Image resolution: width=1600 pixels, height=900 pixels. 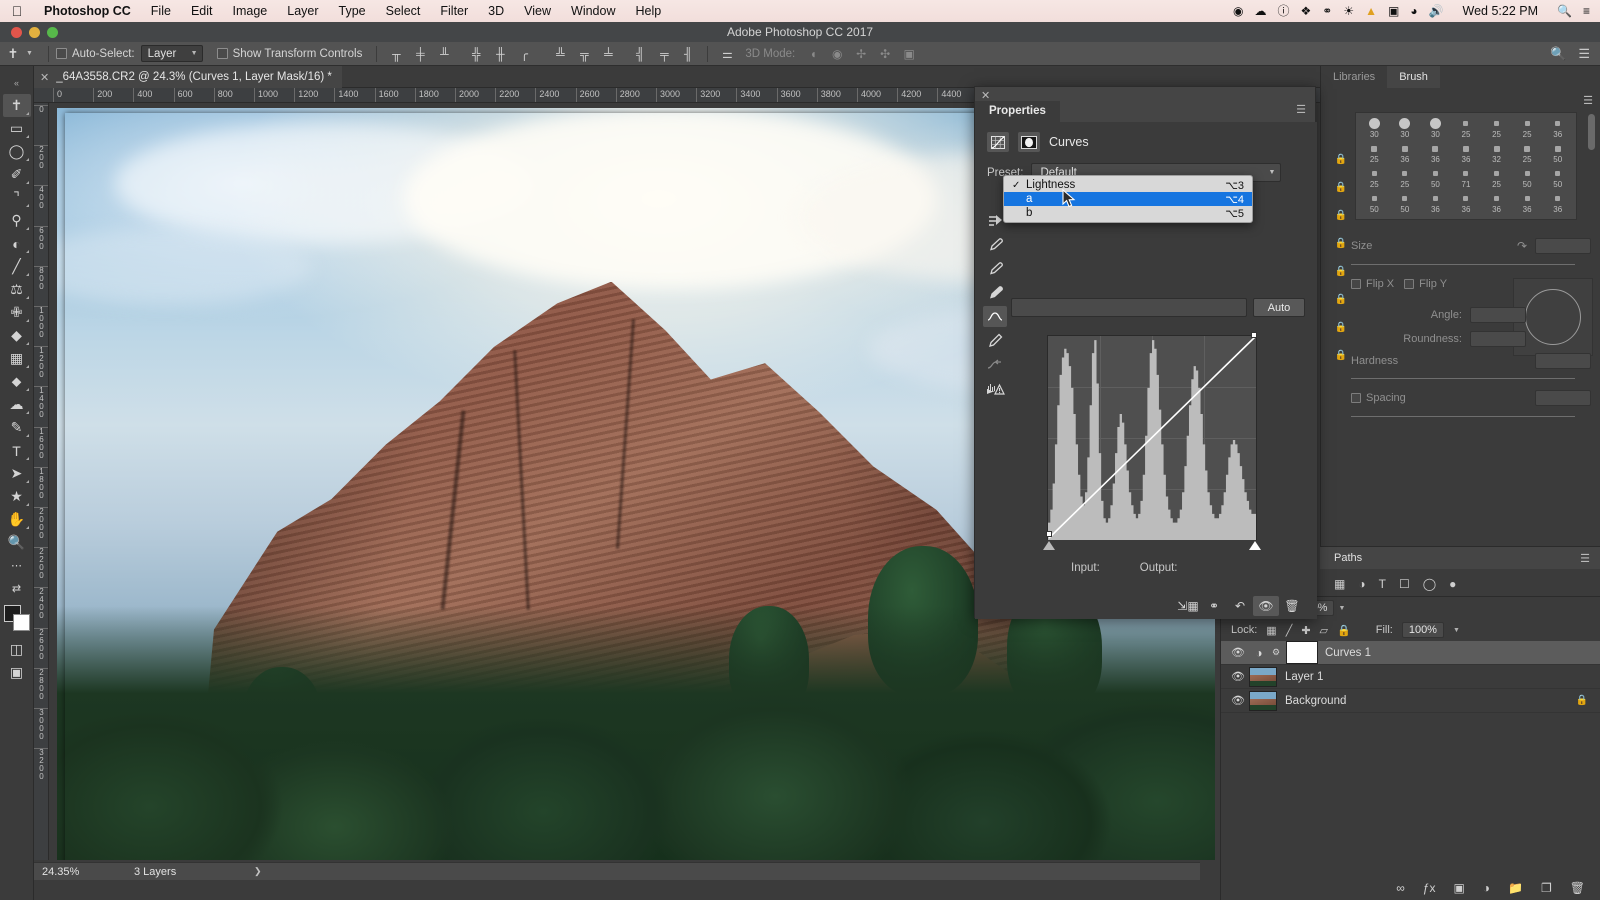 I want to click on curve-point-tool, so click(x=995, y=316).